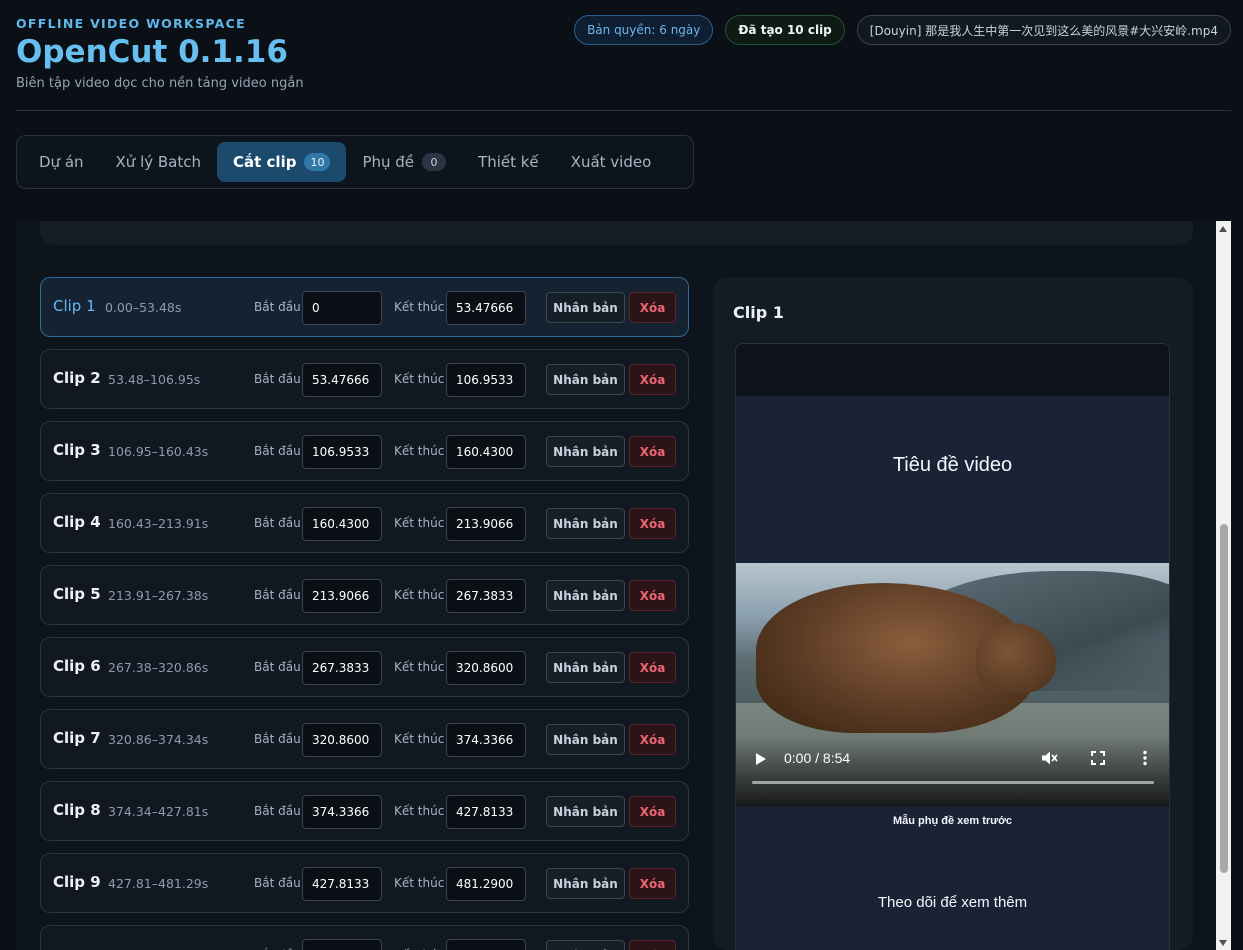 The image size is (1243, 950). Describe the element at coordinates (1223, 943) in the screenshot. I see `scroll-down-icon` at that location.